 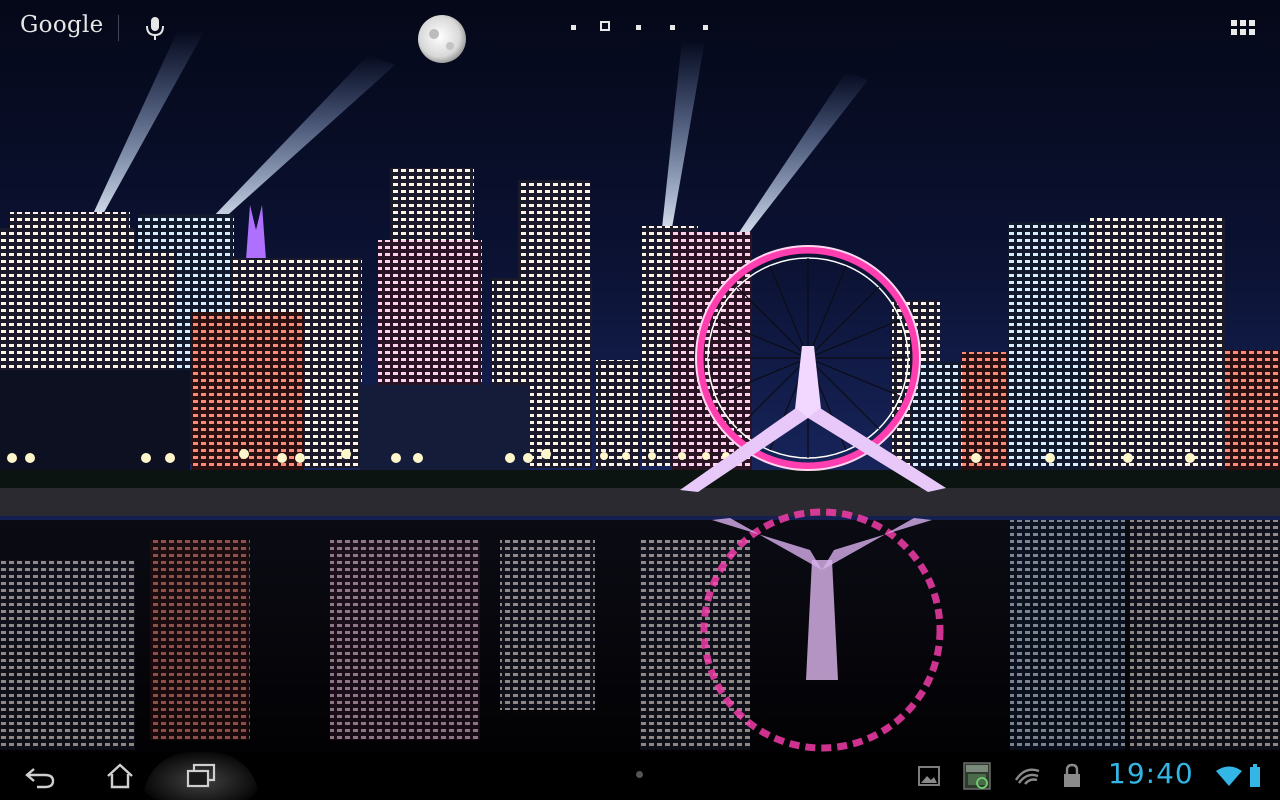 What do you see at coordinates (1255, 776) in the screenshot?
I see `battery-icon` at bounding box center [1255, 776].